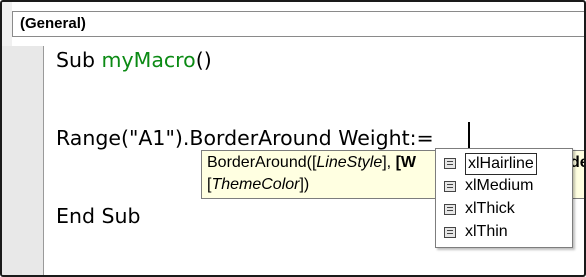 The height and width of the screenshot is (277, 586). What do you see at coordinates (148, 60) in the screenshot?
I see `macro-name: myMacro` at bounding box center [148, 60].